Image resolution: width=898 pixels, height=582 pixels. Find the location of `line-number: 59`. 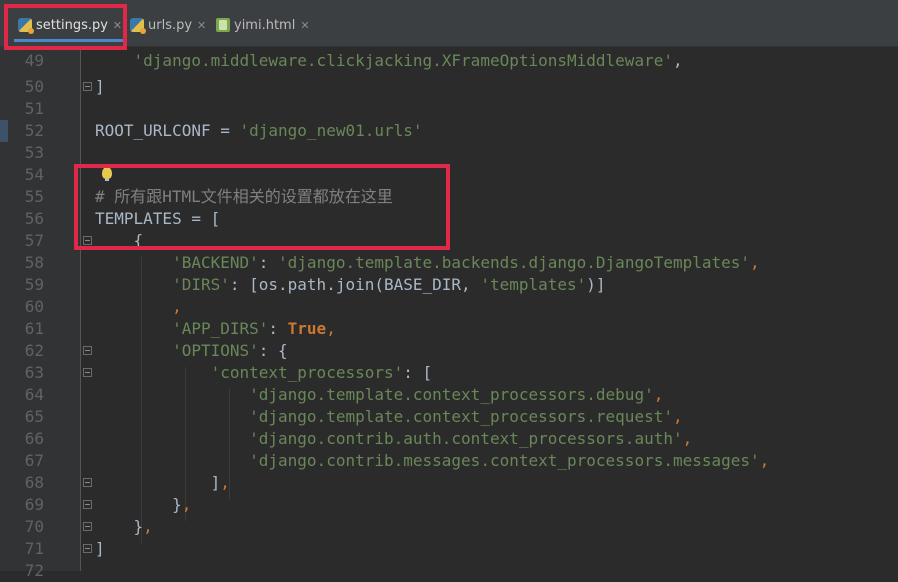

line-number: 59 is located at coordinates (34, 284).